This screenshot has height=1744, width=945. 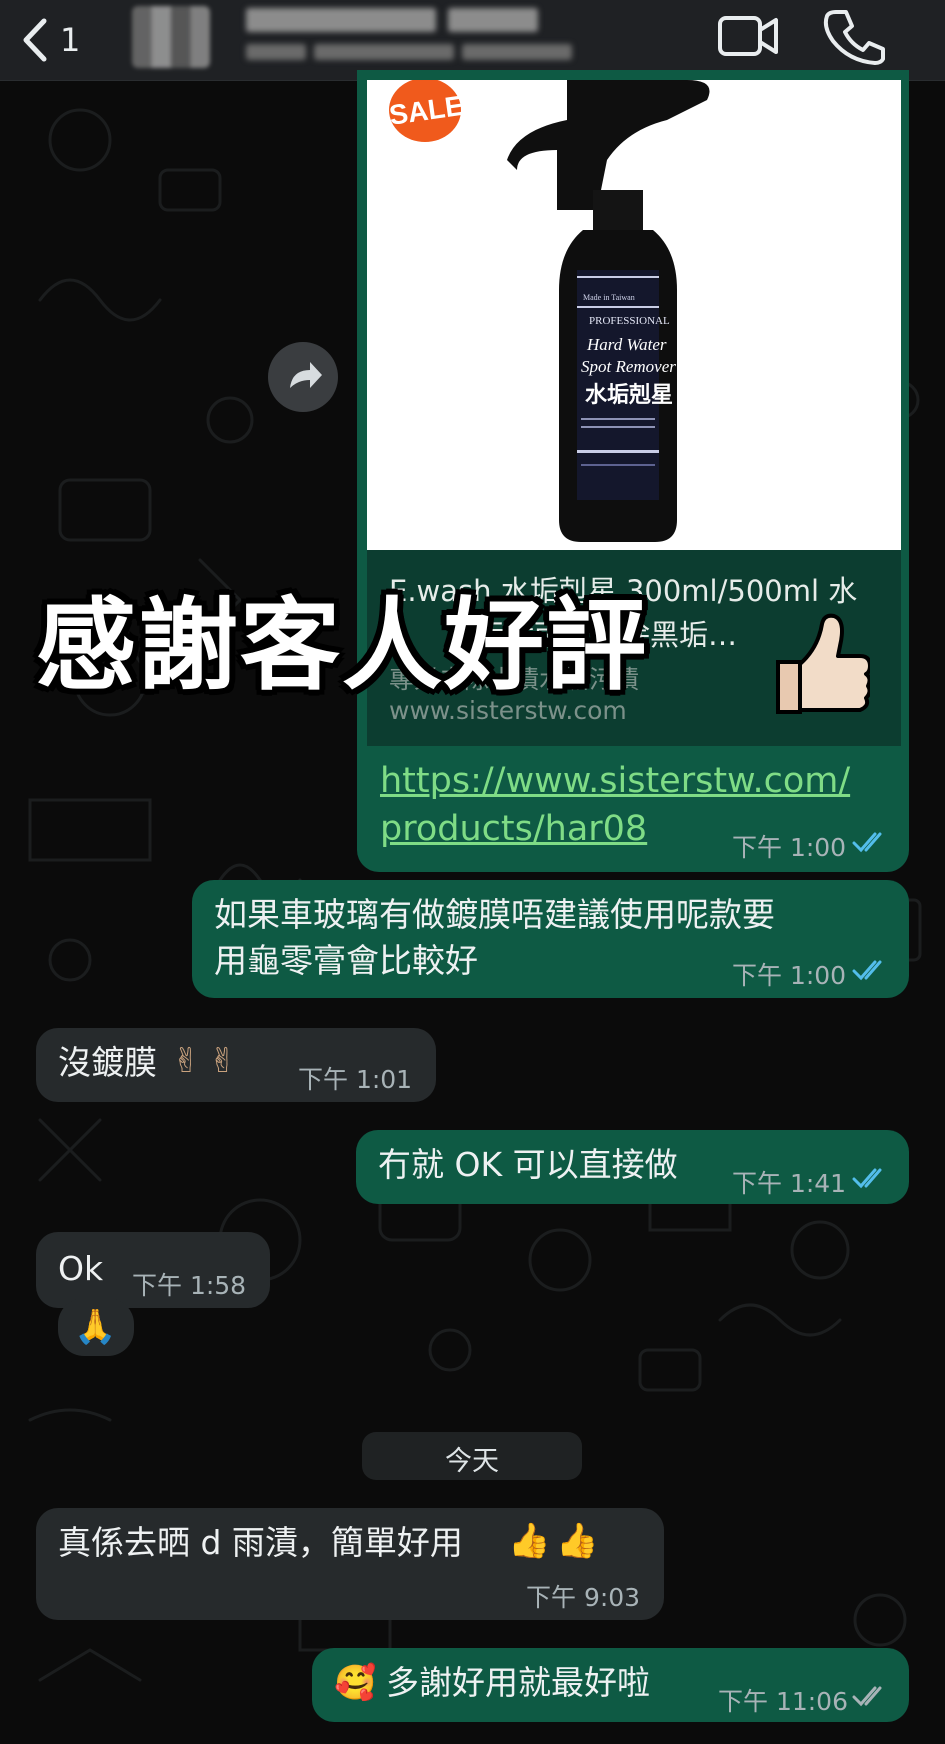 I want to click on overlay-caption: 感謝客人好評, so click(x=342, y=645).